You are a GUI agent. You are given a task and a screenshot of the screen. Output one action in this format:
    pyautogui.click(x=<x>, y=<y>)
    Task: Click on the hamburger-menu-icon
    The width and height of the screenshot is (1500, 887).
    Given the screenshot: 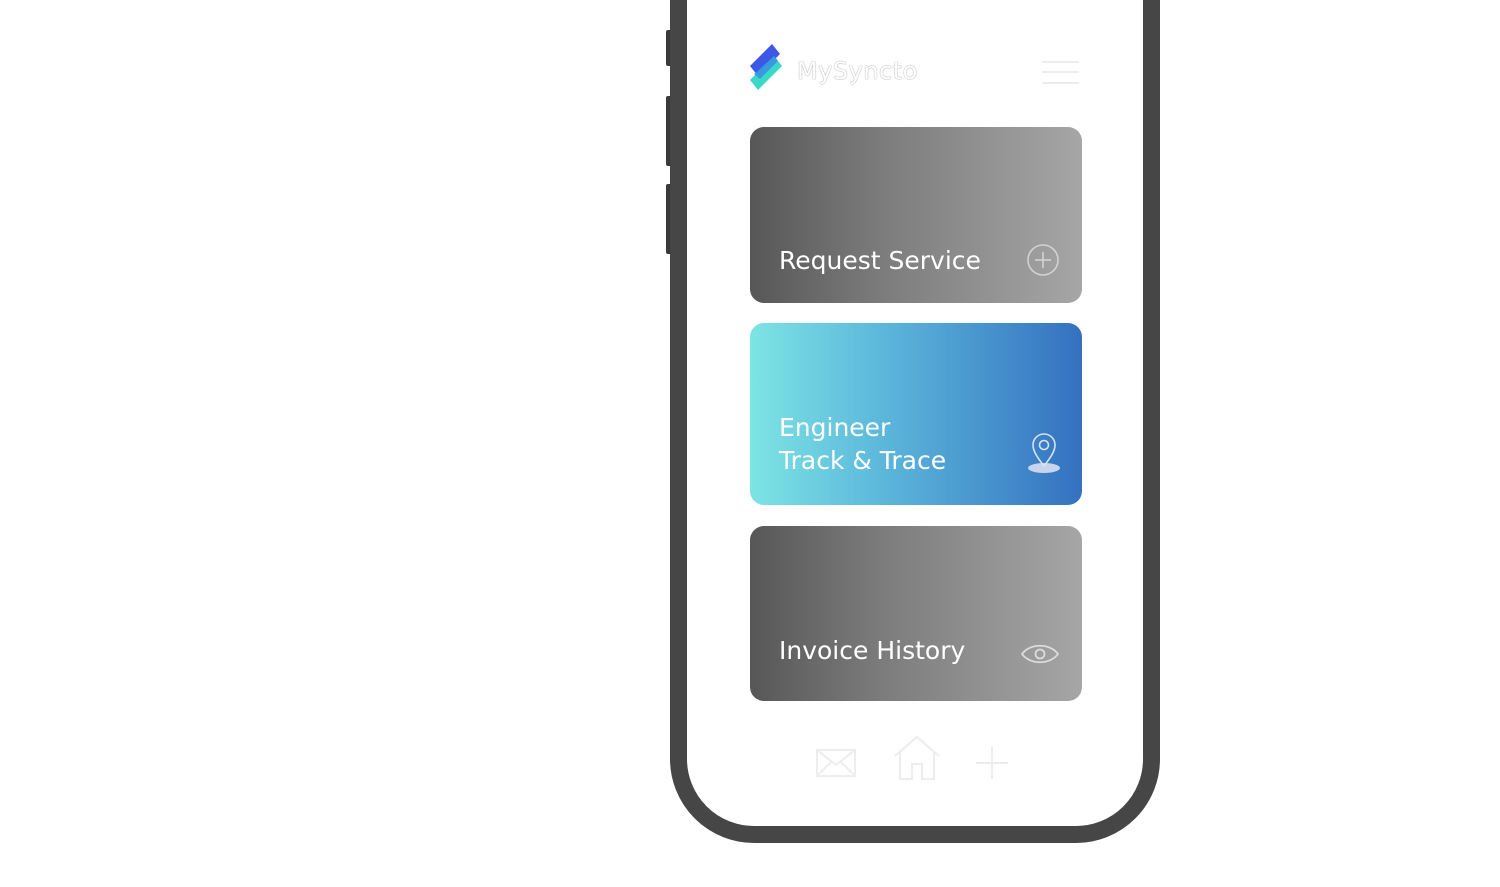 What is the action you would take?
    pyautogui.click(x=1061, y=73)
    